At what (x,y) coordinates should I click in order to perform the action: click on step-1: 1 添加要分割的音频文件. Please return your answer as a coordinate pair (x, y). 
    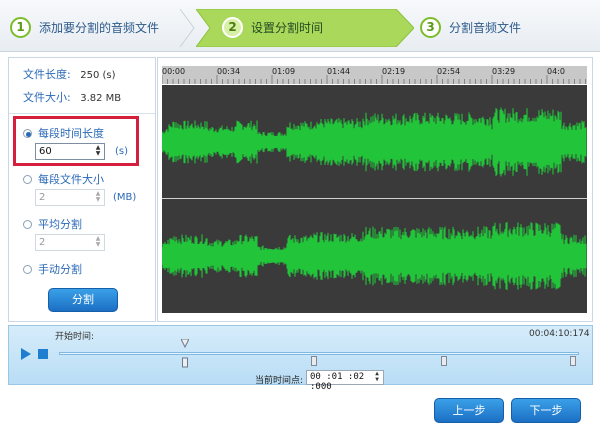
    Looking at the image, I should click on (84, 27).